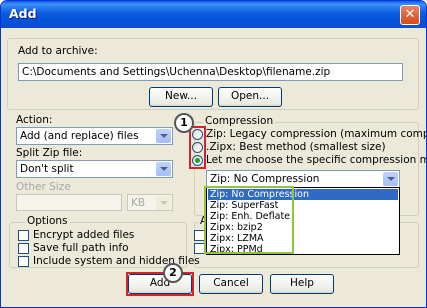 Image resolution: width=427 pixels, height=308 pixels. What do you see at coordinates (69, 202) in the screenshot?
I see `other-size-input` at bounding box center [69, 202].